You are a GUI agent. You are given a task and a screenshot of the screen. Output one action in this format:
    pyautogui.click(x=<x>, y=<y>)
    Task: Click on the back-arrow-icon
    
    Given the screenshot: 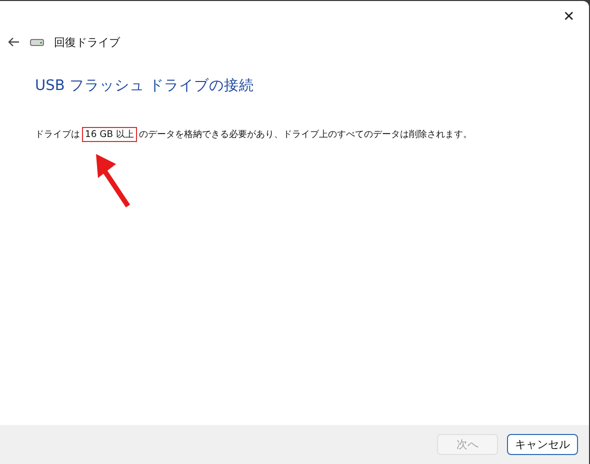 What is the action you would take?
    pyautogui.click(x=14, y=42)
    